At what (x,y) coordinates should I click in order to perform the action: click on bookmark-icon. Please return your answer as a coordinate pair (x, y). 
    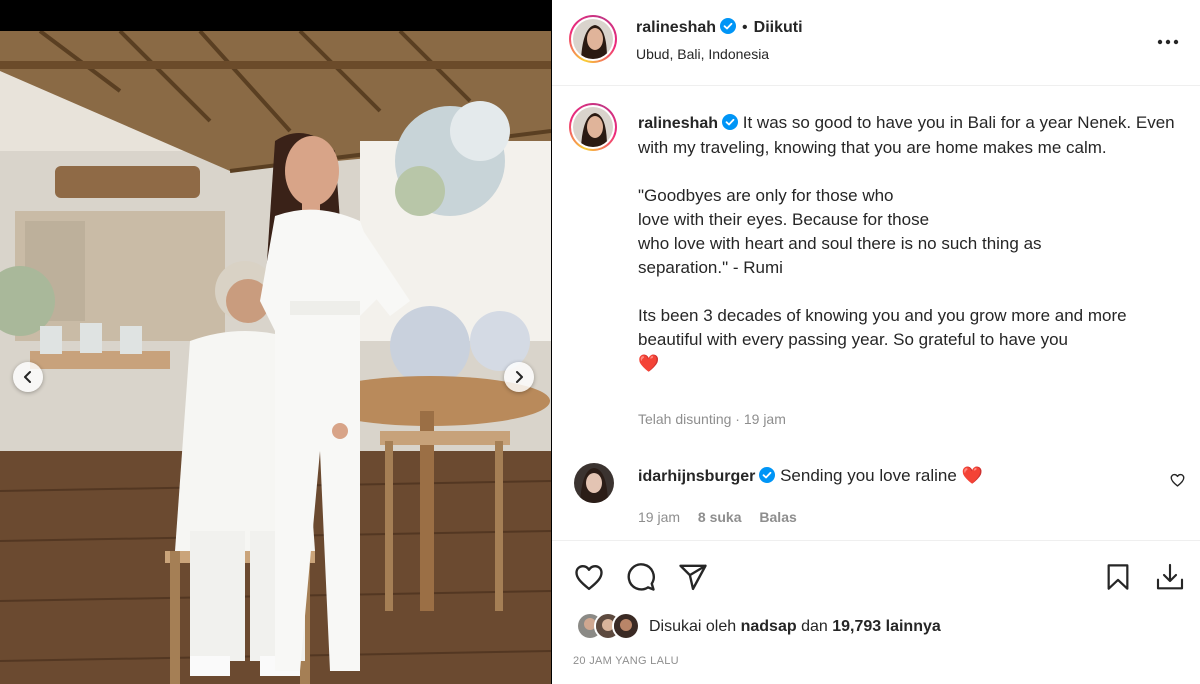
    Looking at the image, I should click on (1118, 577).